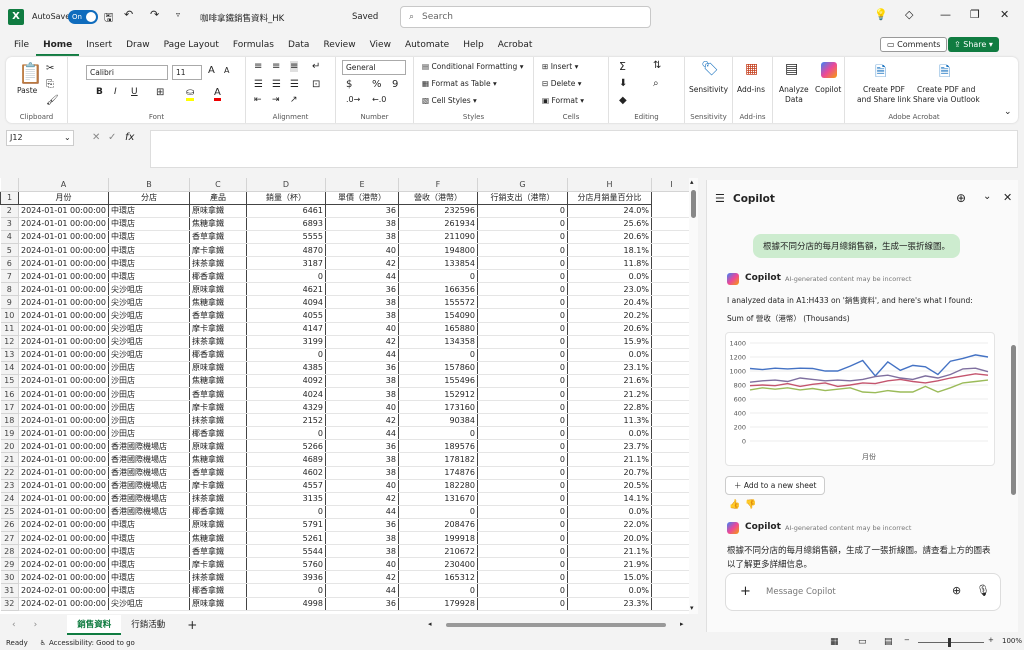  What do you see at coordinates (285, 368) in the screenshot?
I see `table-cell: 4385` at bounding box center [285, 368].